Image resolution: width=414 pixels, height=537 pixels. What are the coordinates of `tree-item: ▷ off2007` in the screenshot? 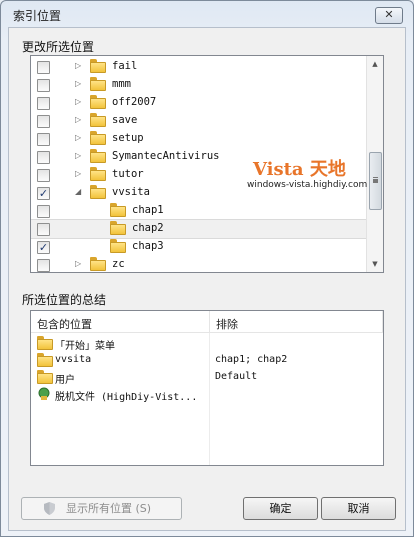 It's located at (198, 103).